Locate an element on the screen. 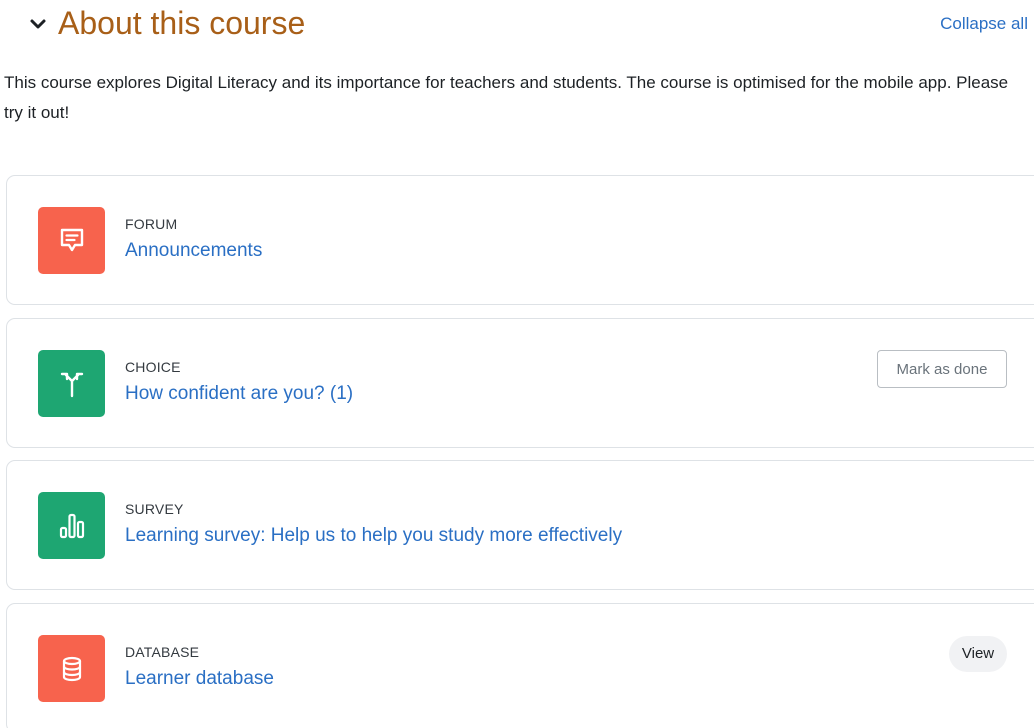  activity-type-label: SURVEY is located at coordinates (154, 509).